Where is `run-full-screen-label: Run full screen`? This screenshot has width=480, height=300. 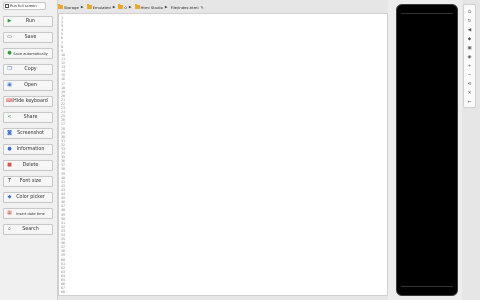
run-full-screen-label: Run full screen is located at coordinates (23, 6).